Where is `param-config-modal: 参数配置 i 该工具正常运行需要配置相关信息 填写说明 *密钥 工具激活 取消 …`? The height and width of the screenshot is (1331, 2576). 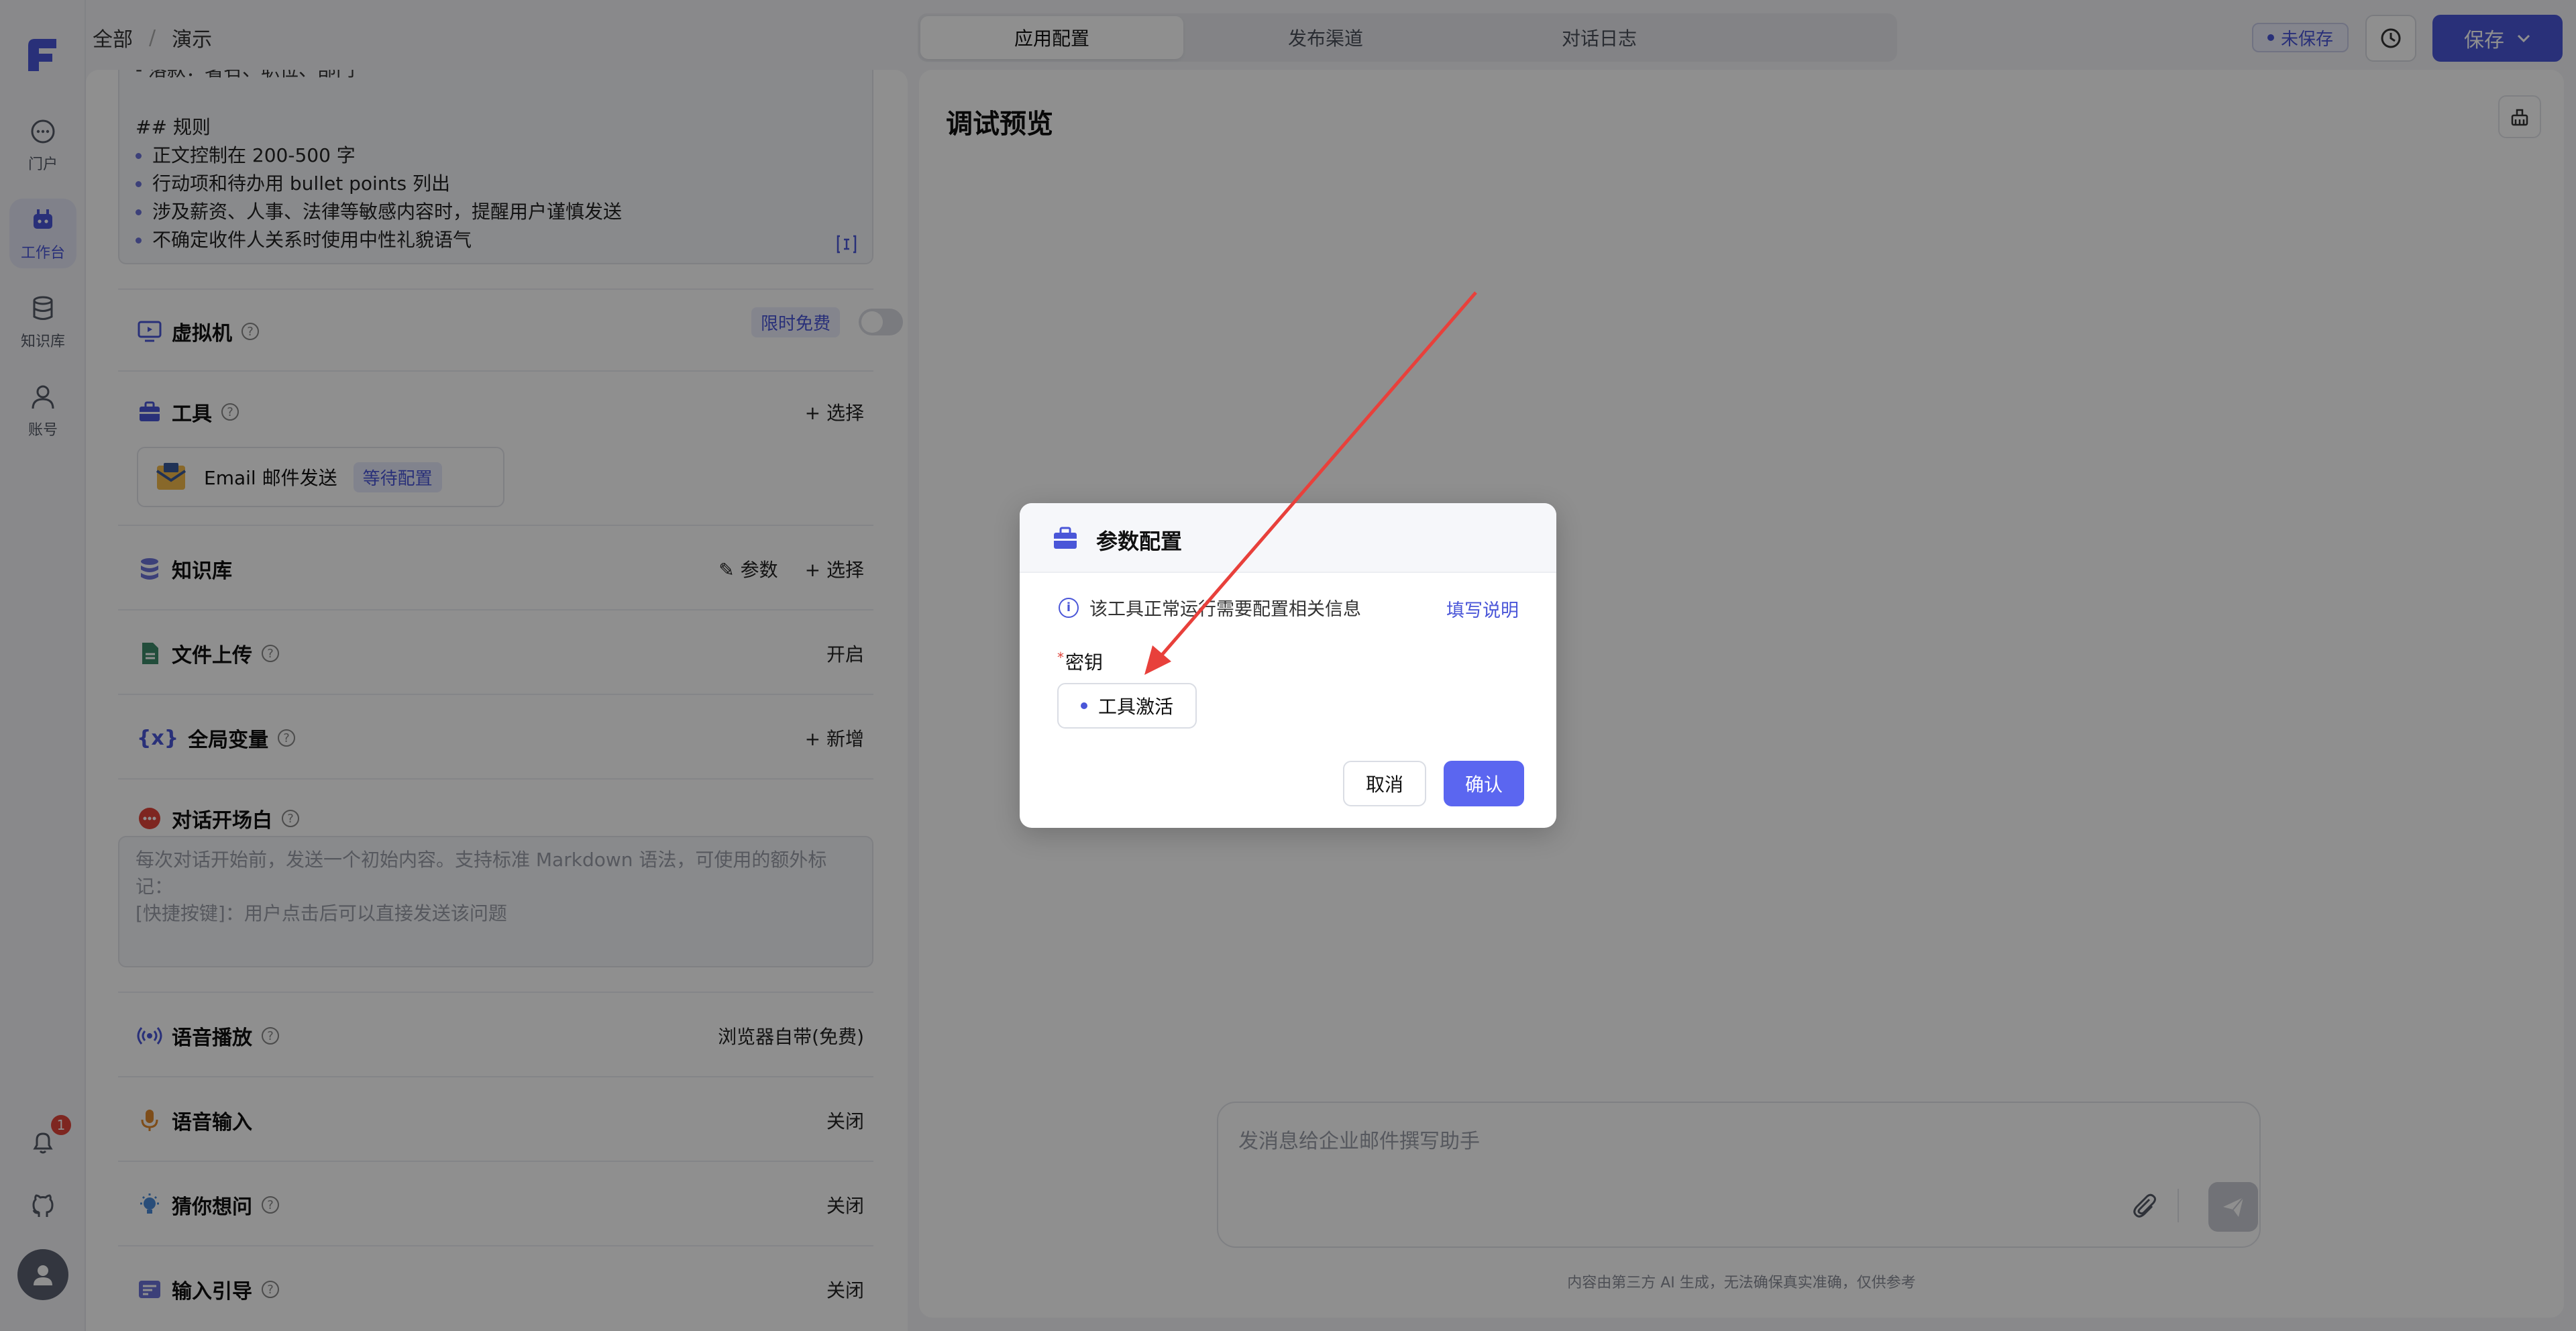 param-config-modal: 参数配置 i 该工具正常运行需要配置相关信息 填写说明 *密钥 工具激活 取消 … is located at coordinates (1288, 665).